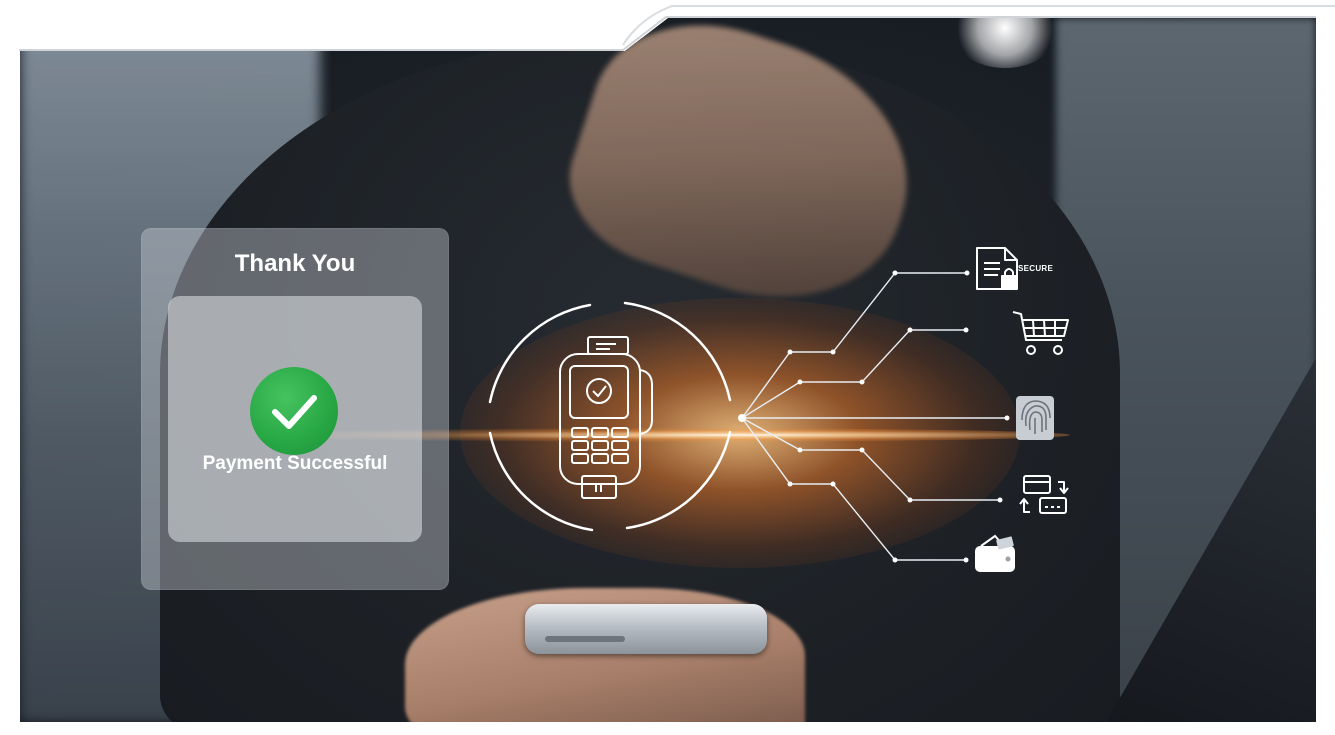 This screenshot has width=1335, height=735. I want to click on fingerprint-icon, so click(1035, 418).